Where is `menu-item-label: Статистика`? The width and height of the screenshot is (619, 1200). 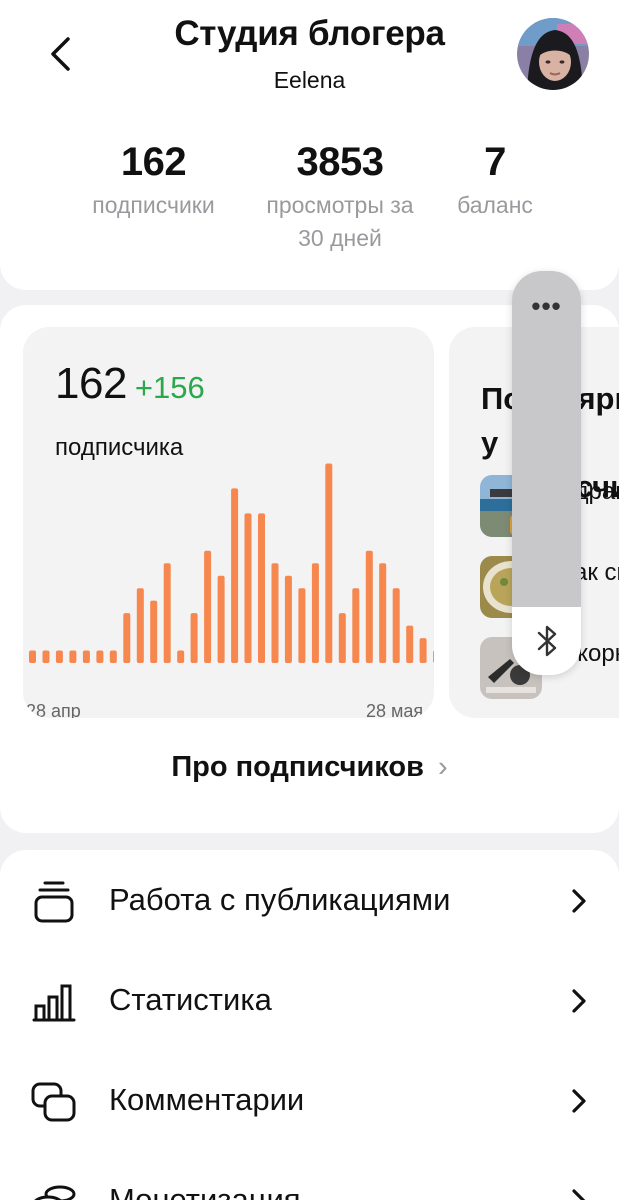 menu-item-label: Статистика is located at coordinates (190, 999).